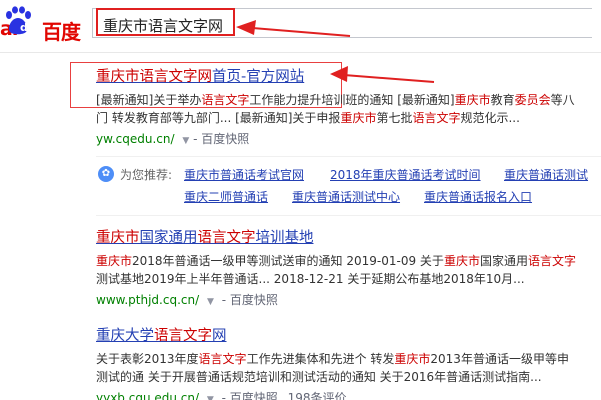  I want to click on result-title-link: 重庆市国家通用语言文字培训基地, so click(348, 238).